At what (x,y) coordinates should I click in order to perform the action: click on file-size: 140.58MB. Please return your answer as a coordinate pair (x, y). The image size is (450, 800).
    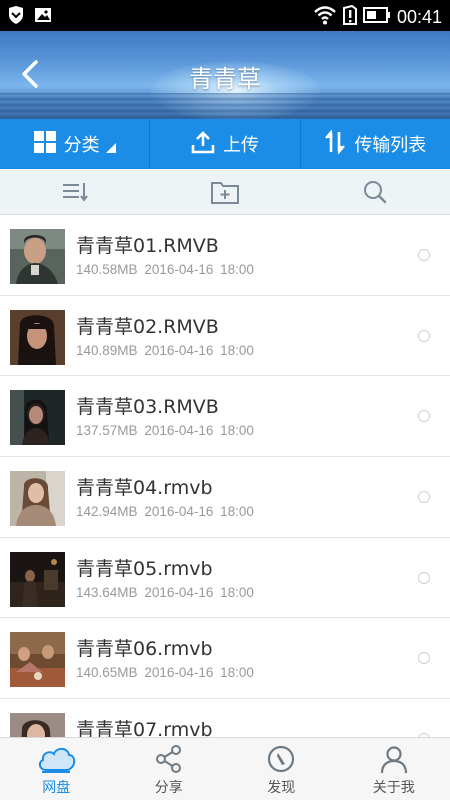
    Looking at the image, I should click on (107, 269).